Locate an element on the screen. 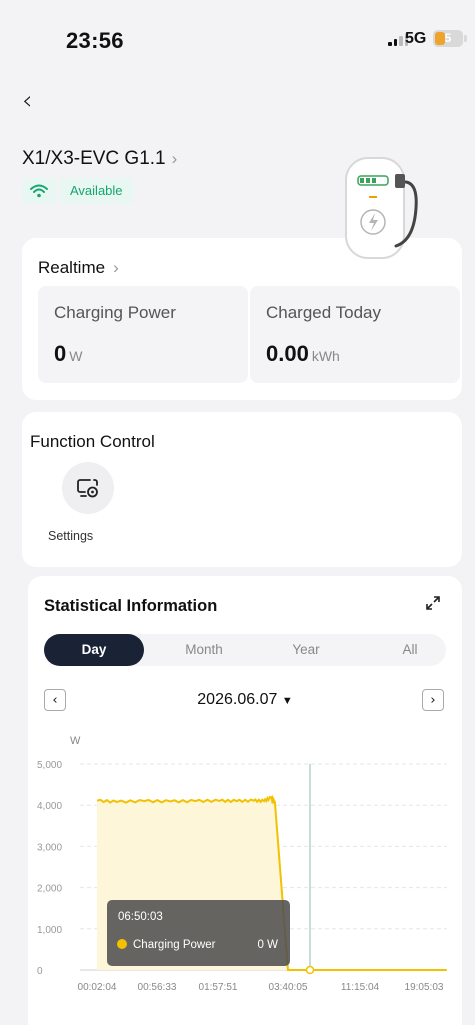  date-selector: 2026.06.07 ▼ is located at coordinates (245, 700).